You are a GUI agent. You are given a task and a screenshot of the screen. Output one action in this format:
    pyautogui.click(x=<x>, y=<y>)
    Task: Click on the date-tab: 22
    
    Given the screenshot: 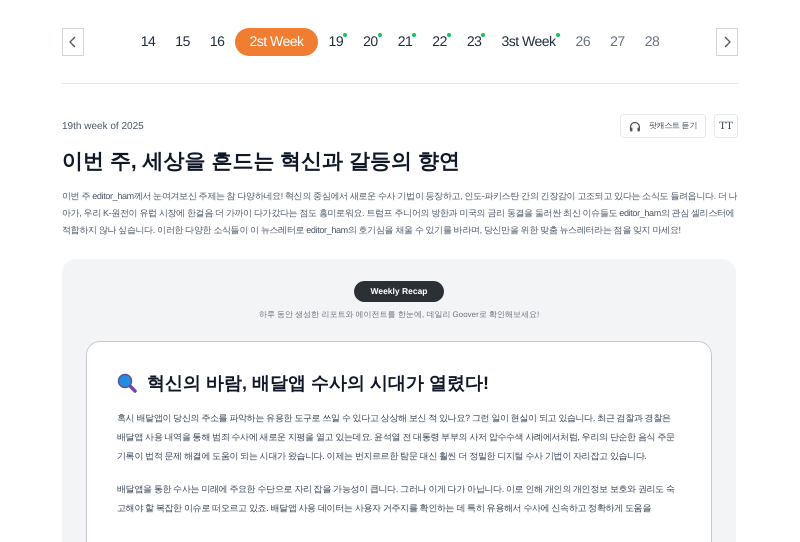 What is the action you would take?
    pyautogui.click(x=439, y=42)
    